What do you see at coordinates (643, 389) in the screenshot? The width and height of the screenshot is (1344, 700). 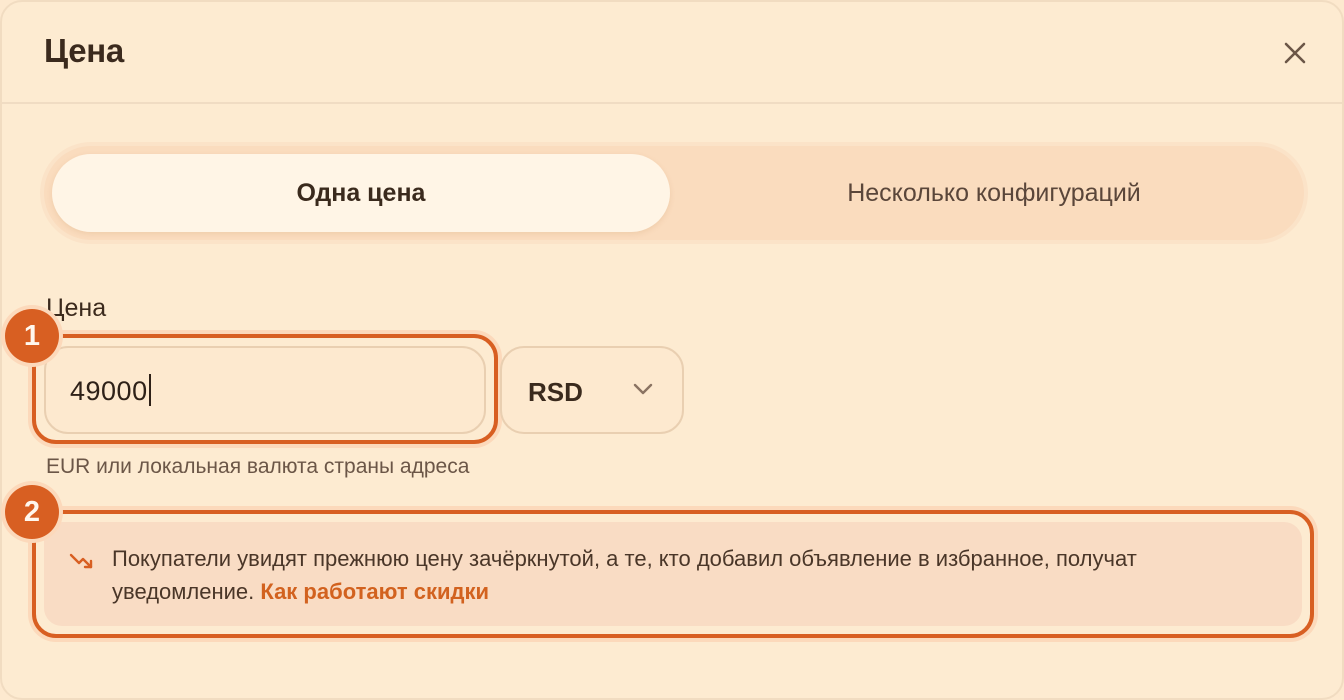 I see `chevron-down-icon` at bounding box center [643, 389].